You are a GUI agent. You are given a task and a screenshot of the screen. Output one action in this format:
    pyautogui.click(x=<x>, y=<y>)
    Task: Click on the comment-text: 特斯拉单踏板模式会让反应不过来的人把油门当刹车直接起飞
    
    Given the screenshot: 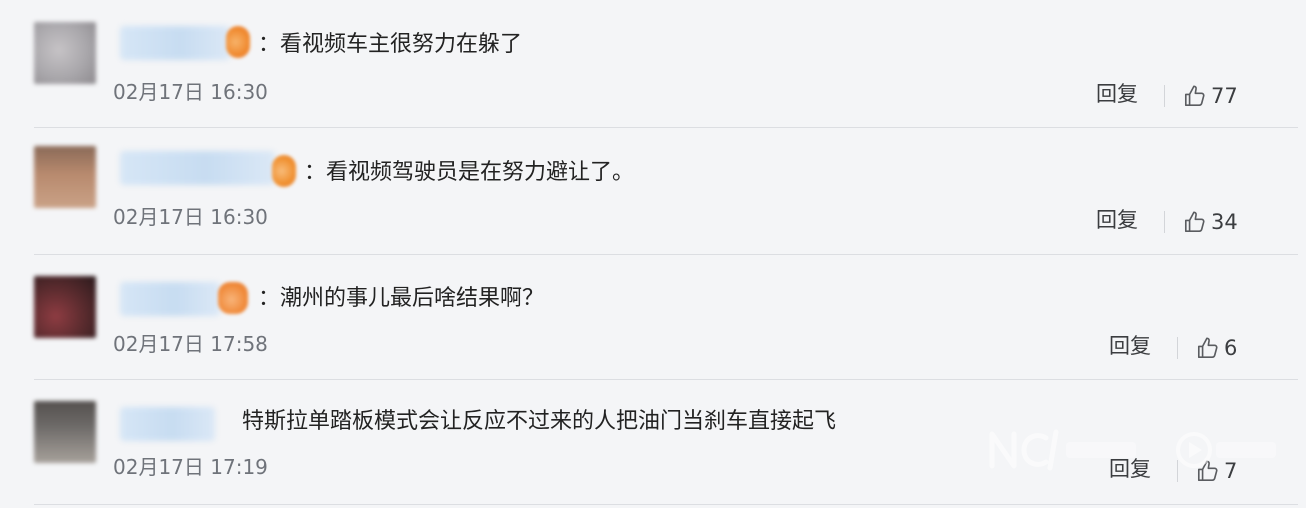 What is the action you would take?
    pyautogui.click(x=539, y=421)
    